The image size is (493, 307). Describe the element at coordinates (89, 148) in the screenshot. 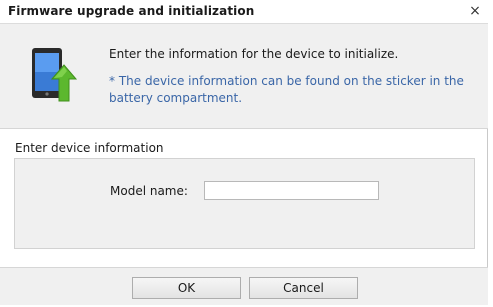

I see `device-info-label: Enter device information` at that location.